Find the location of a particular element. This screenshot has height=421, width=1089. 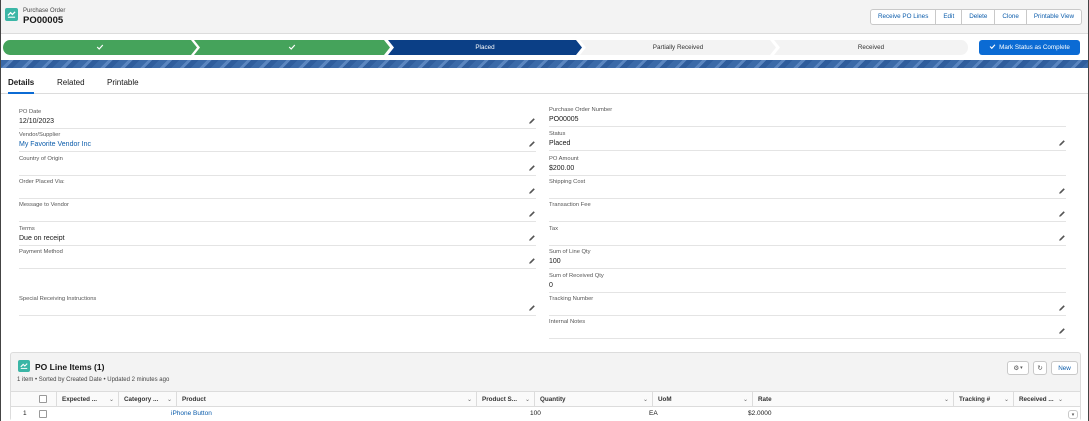

record-name: PO00005 is located at coordinates (43, 20).